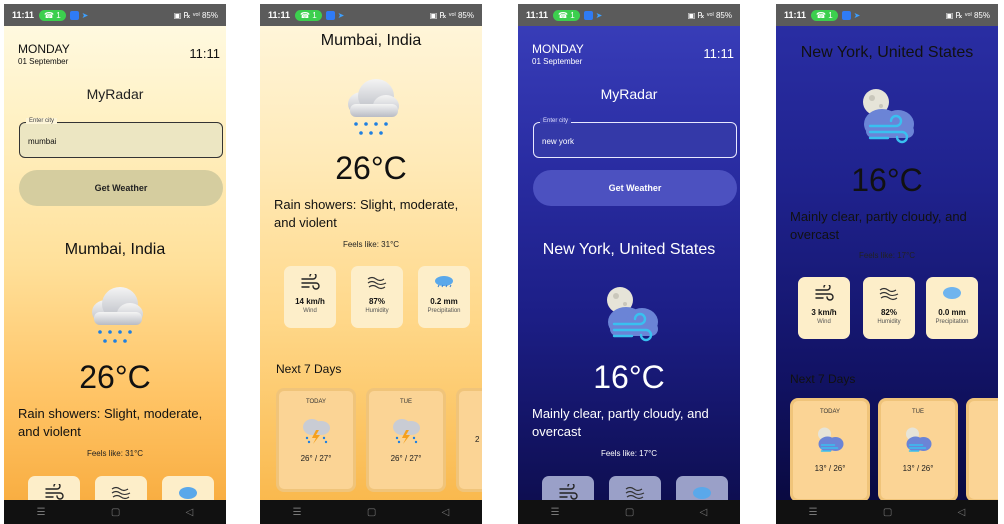 The height and width of the screenshot is (524, 1004). I want to click on day-card-tue: TUE 26° / 27°, so click(406, 440).